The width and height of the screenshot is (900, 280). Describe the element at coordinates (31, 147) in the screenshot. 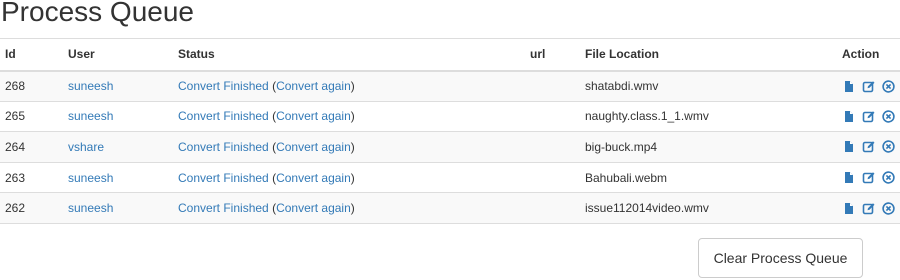

I see `cell-id: 264` at that location.